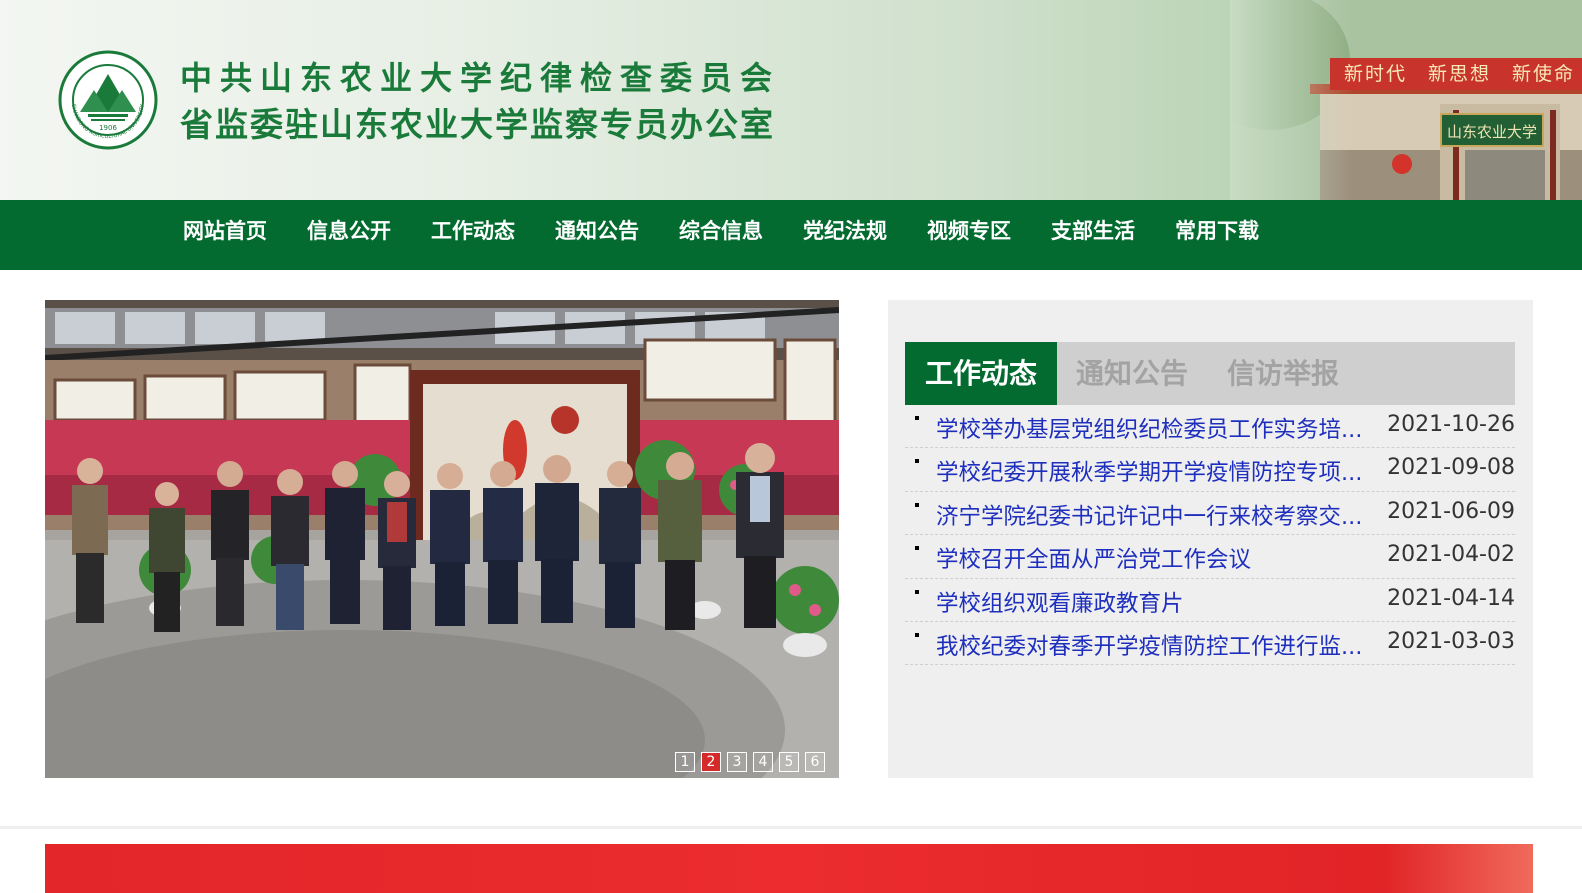 This screenshot has height=893, width=1582. Describe the element at coordinates (750, 762) in the screenshot. I see `slideshow-pager: 1 2 3 4 5 6` at that location.